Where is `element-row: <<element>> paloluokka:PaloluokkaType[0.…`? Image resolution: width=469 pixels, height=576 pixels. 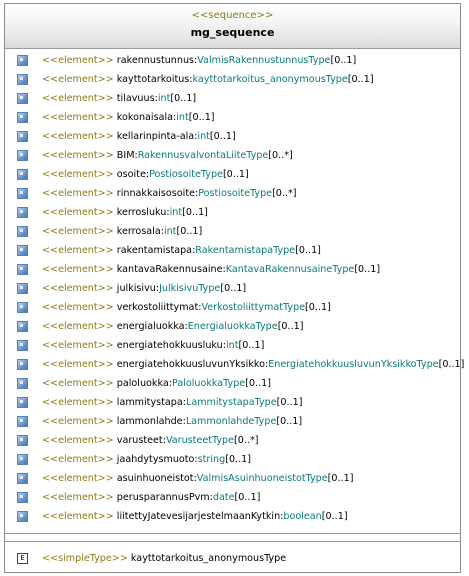
element-row: <<element>> paloluokka:PaloluokkaType[0.… is located at coordinates (232, 384).